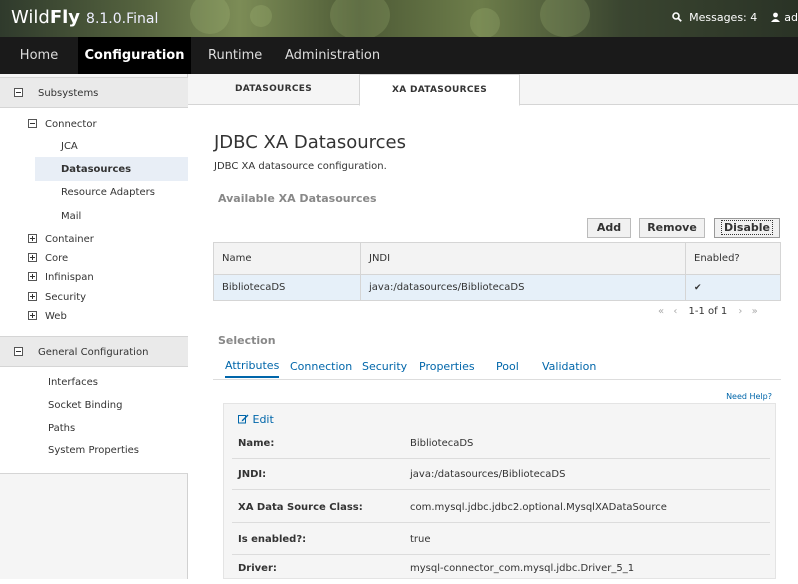  Describe the element at coordinates (678, 17) in the screenshot. I see `search-icon` at that location.